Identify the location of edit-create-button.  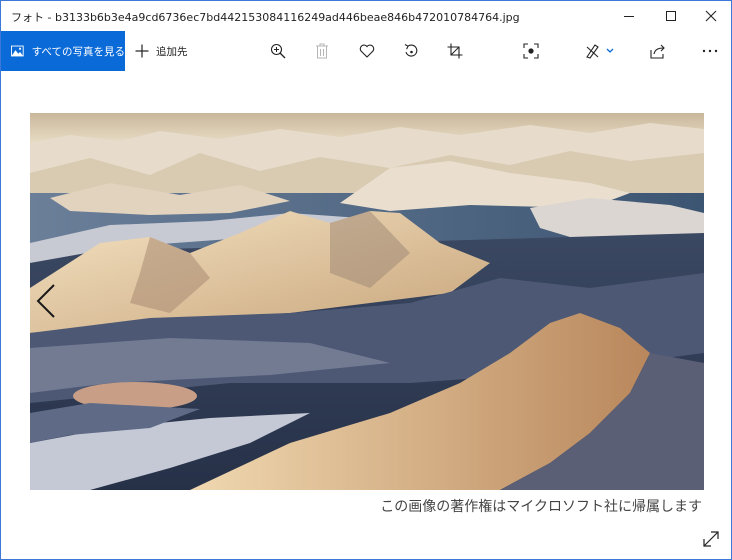
(600, 51).